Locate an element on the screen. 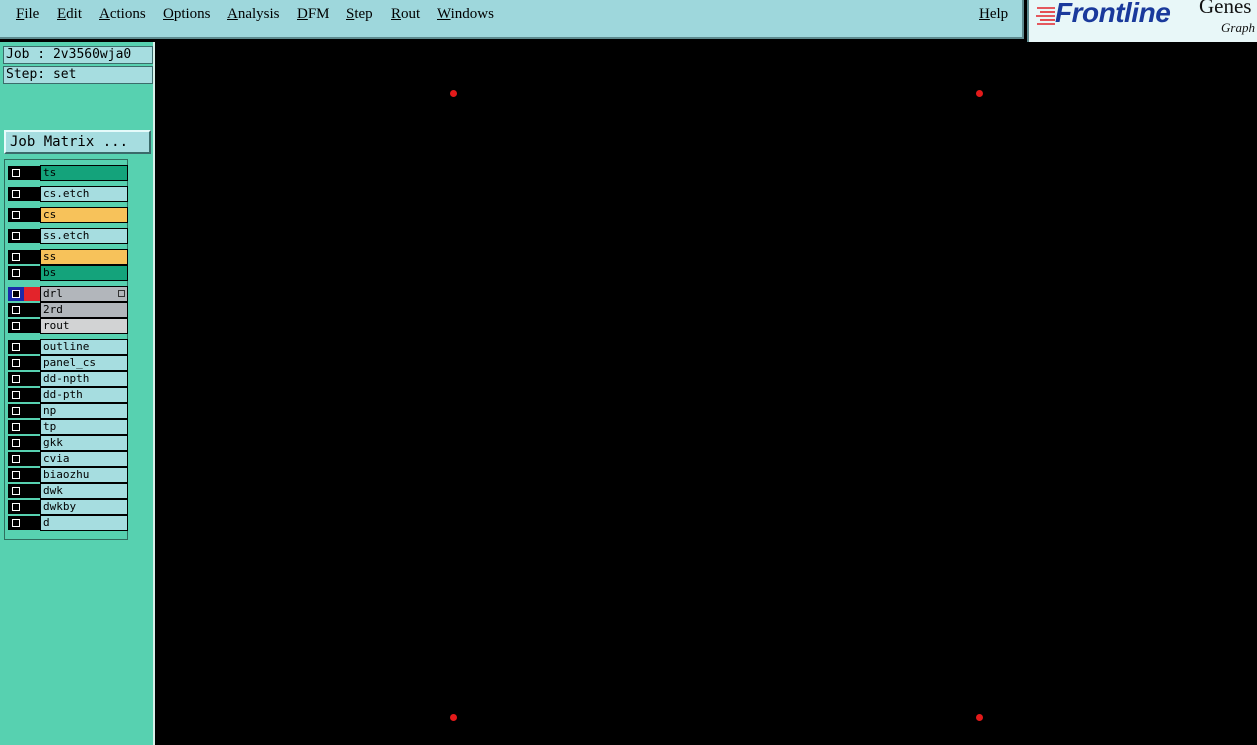 The width and height of the screenshot is (1257, 745). layer-name-text: drl is located at coordinates (53, 293).